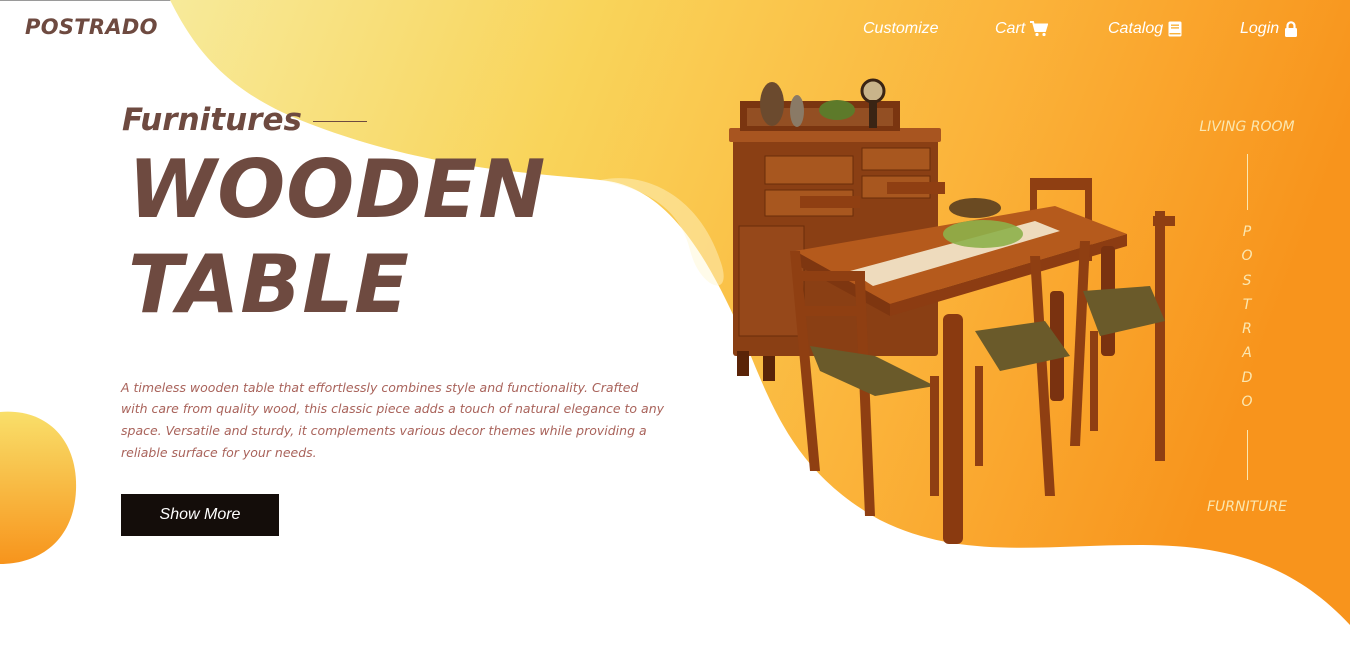 The image size is (1350, 650). Describe the element at coordinates (1136, 28) in the screenshot. I see `nav-catalog-label: Catalog` at that location.